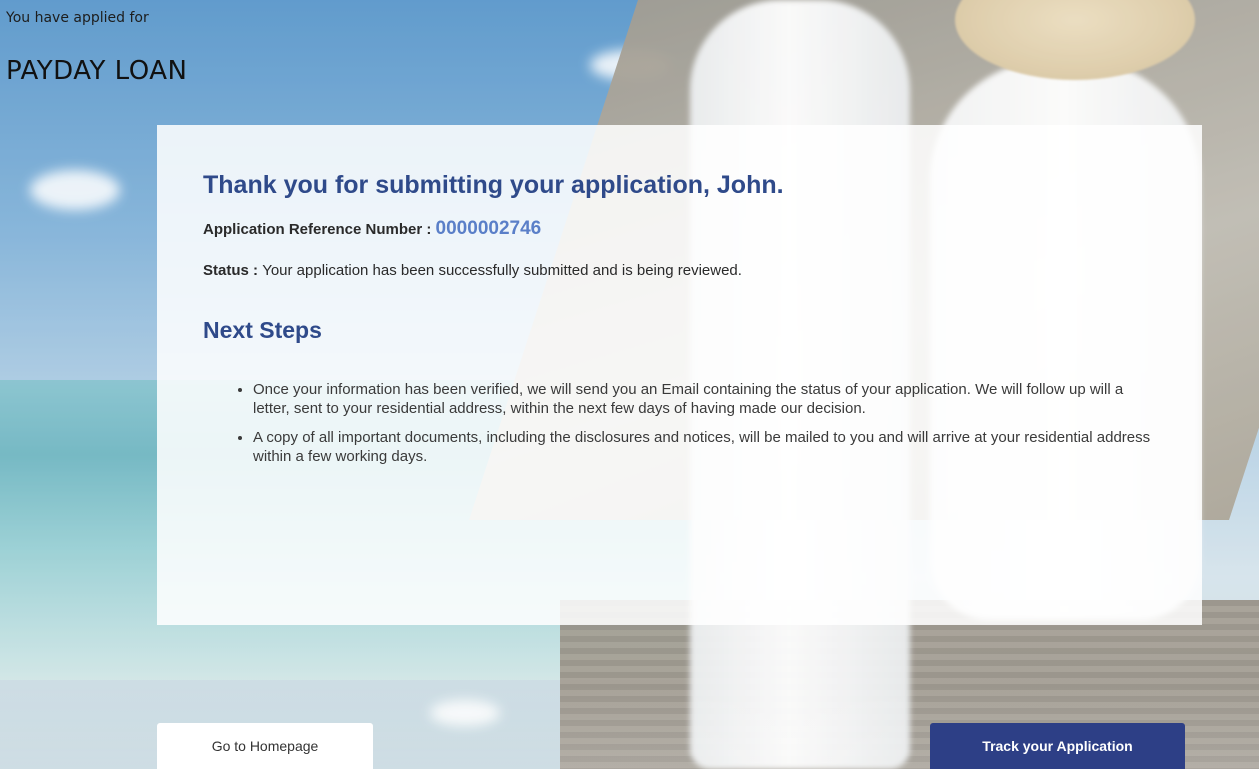  Describe the element at coordinates (262, 330) in the screenshot. I see `next-steps-heading: Next Steps` at that location.